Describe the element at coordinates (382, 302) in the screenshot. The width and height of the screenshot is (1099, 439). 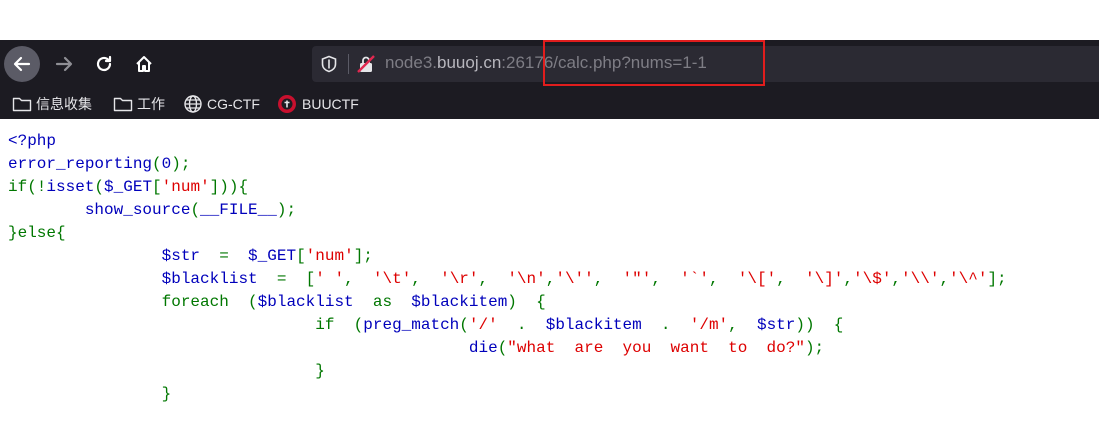
I see `code-token: as` at that location.